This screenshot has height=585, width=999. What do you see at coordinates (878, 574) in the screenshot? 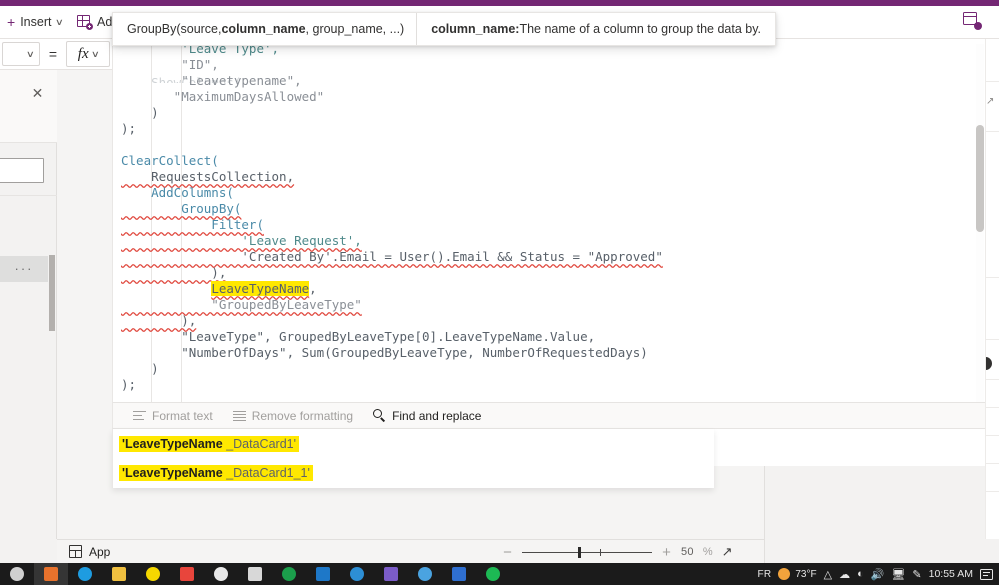
I see `volume-icon: 🔊` at bounding box center [878, 574].